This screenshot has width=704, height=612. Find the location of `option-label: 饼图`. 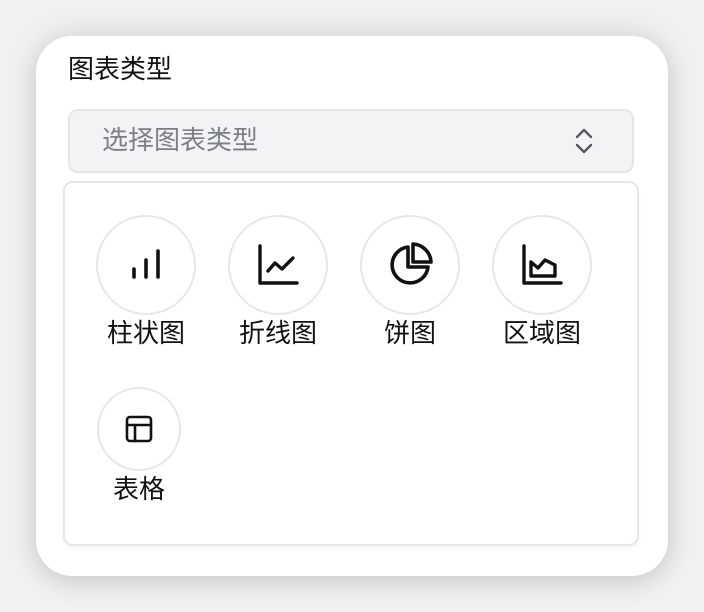

option-label: 饼图 is located at coordinates (409, 334).